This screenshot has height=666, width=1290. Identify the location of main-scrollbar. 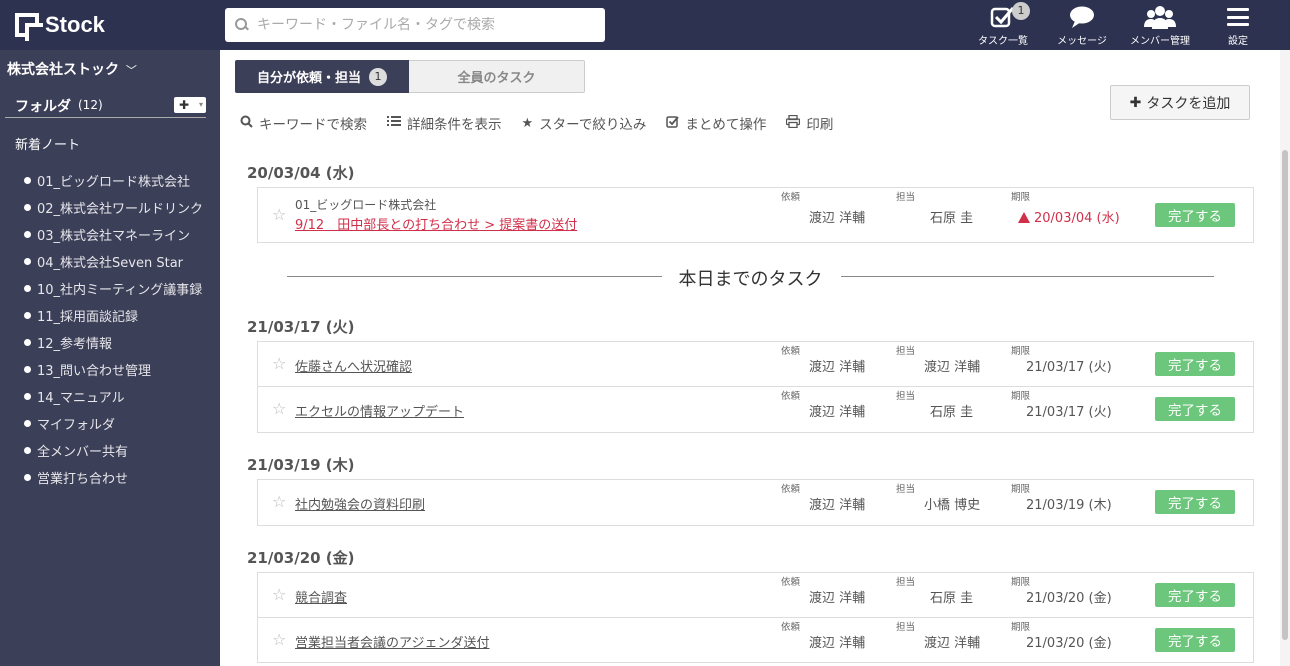
(1285, 358).